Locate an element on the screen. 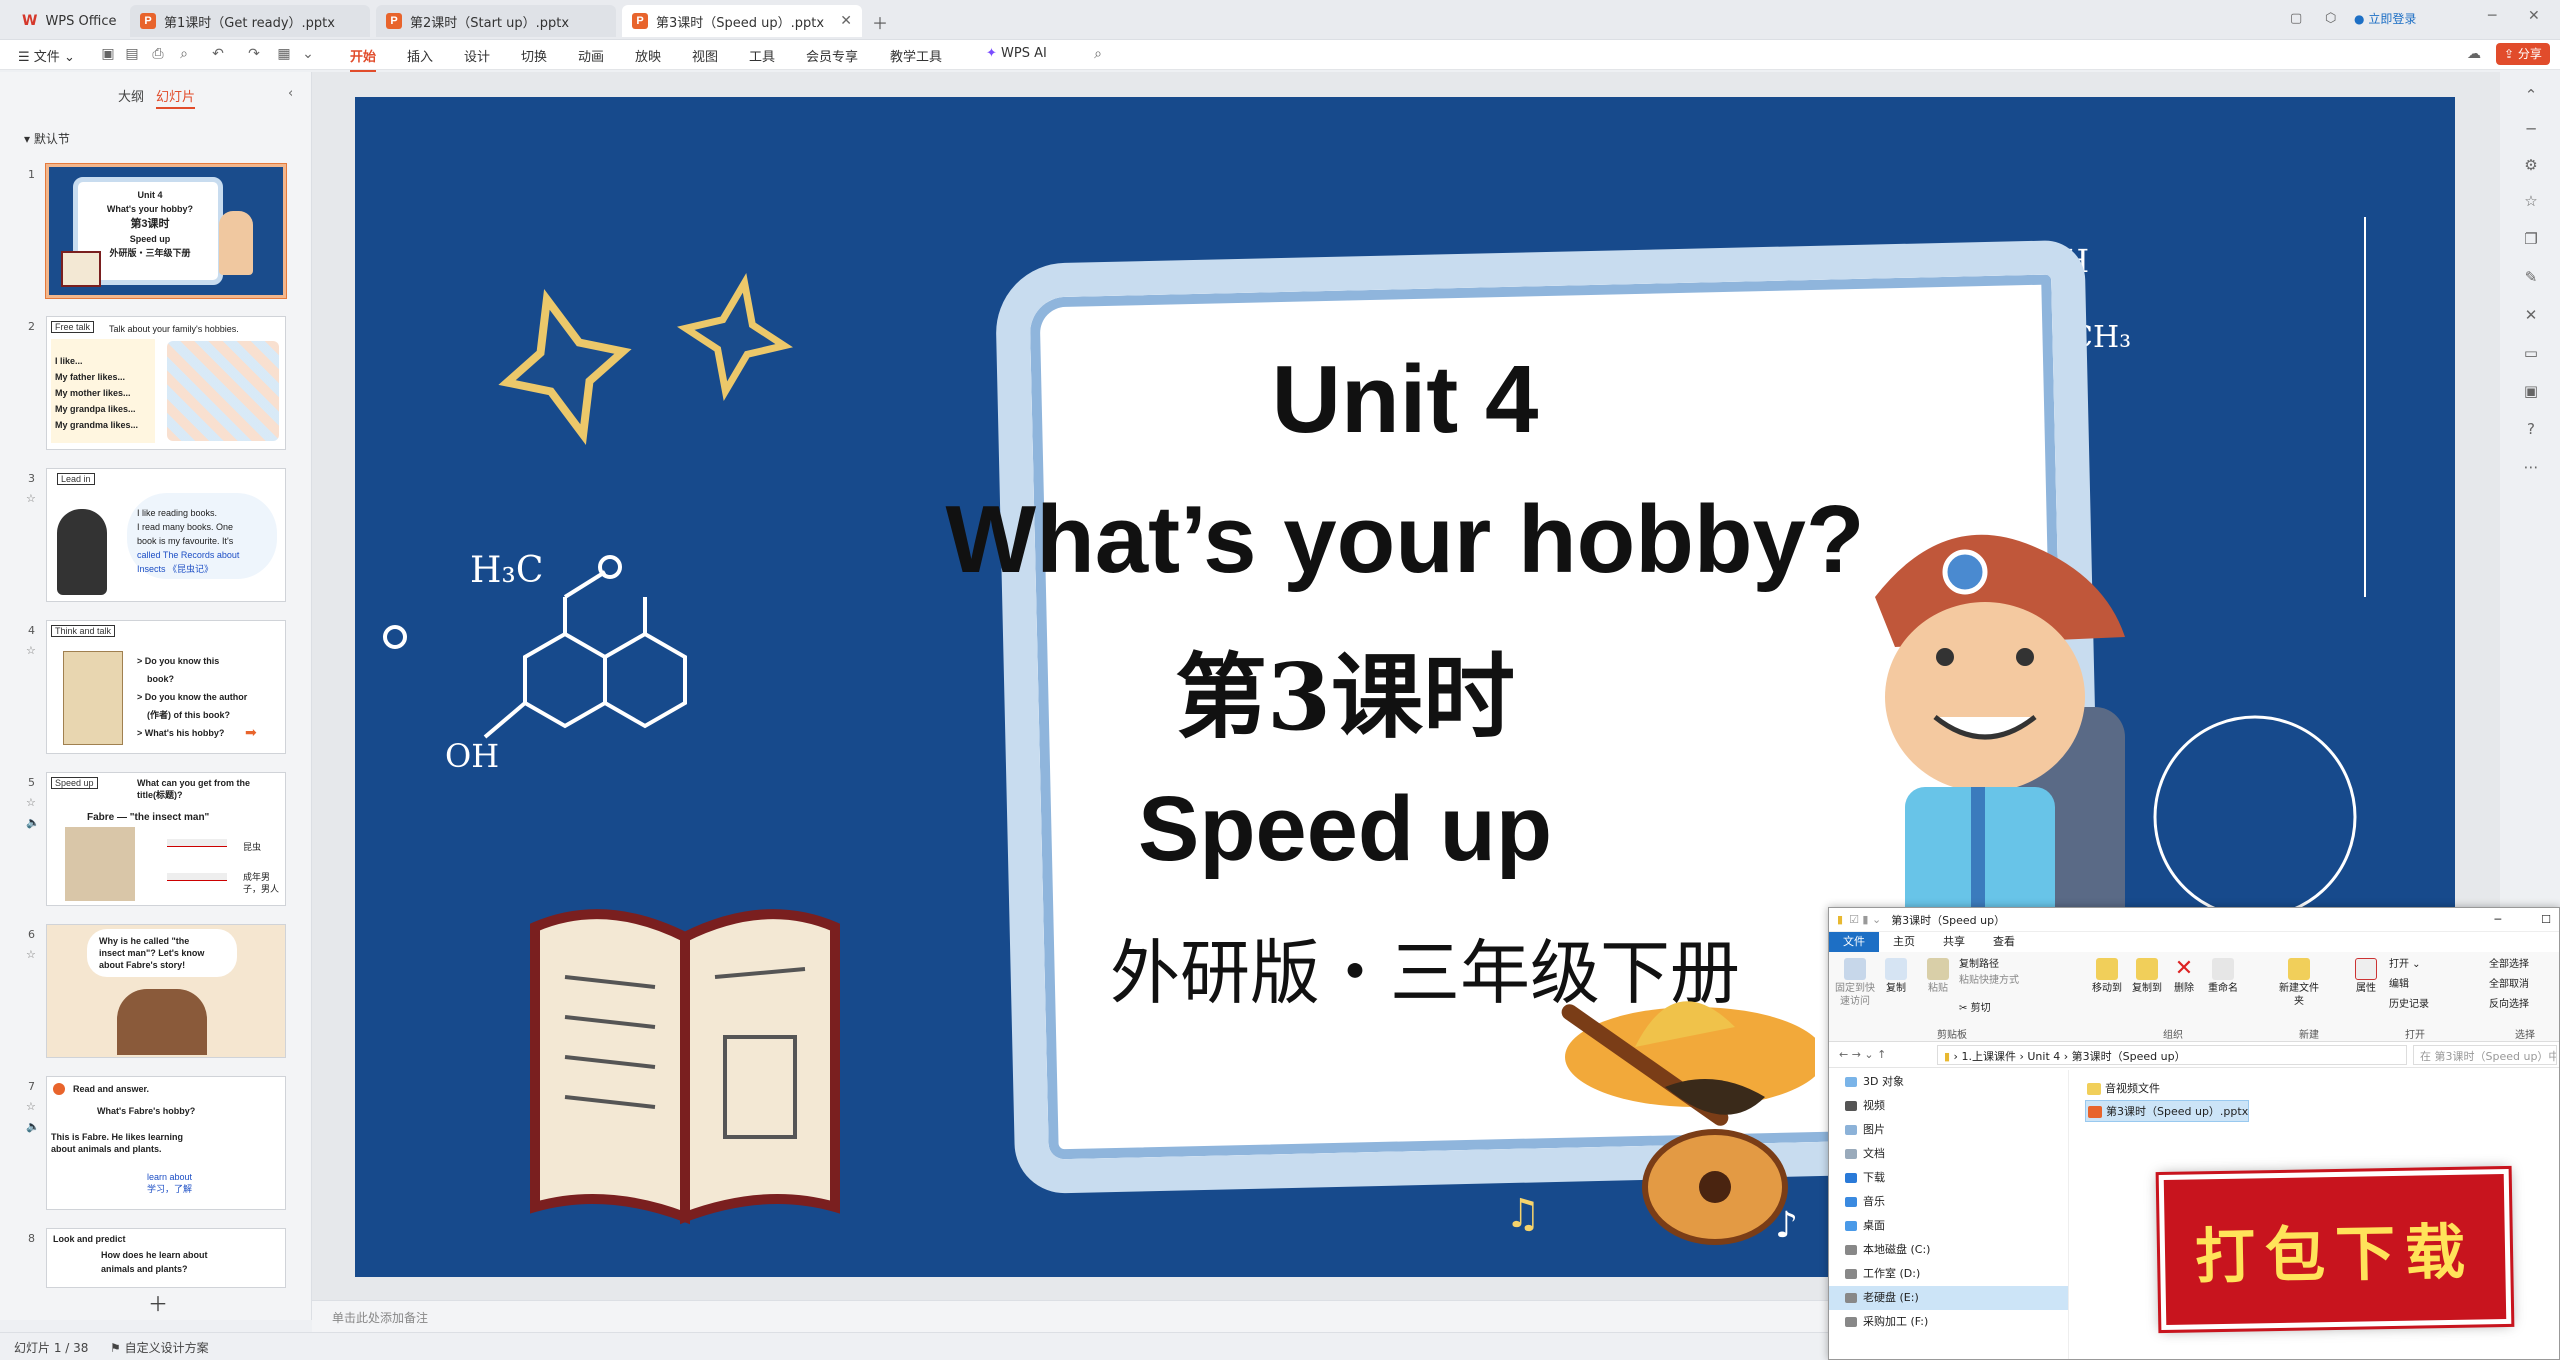  tree-item: 本地磁盘 (C:) is located at coordinates (1948, 1250).